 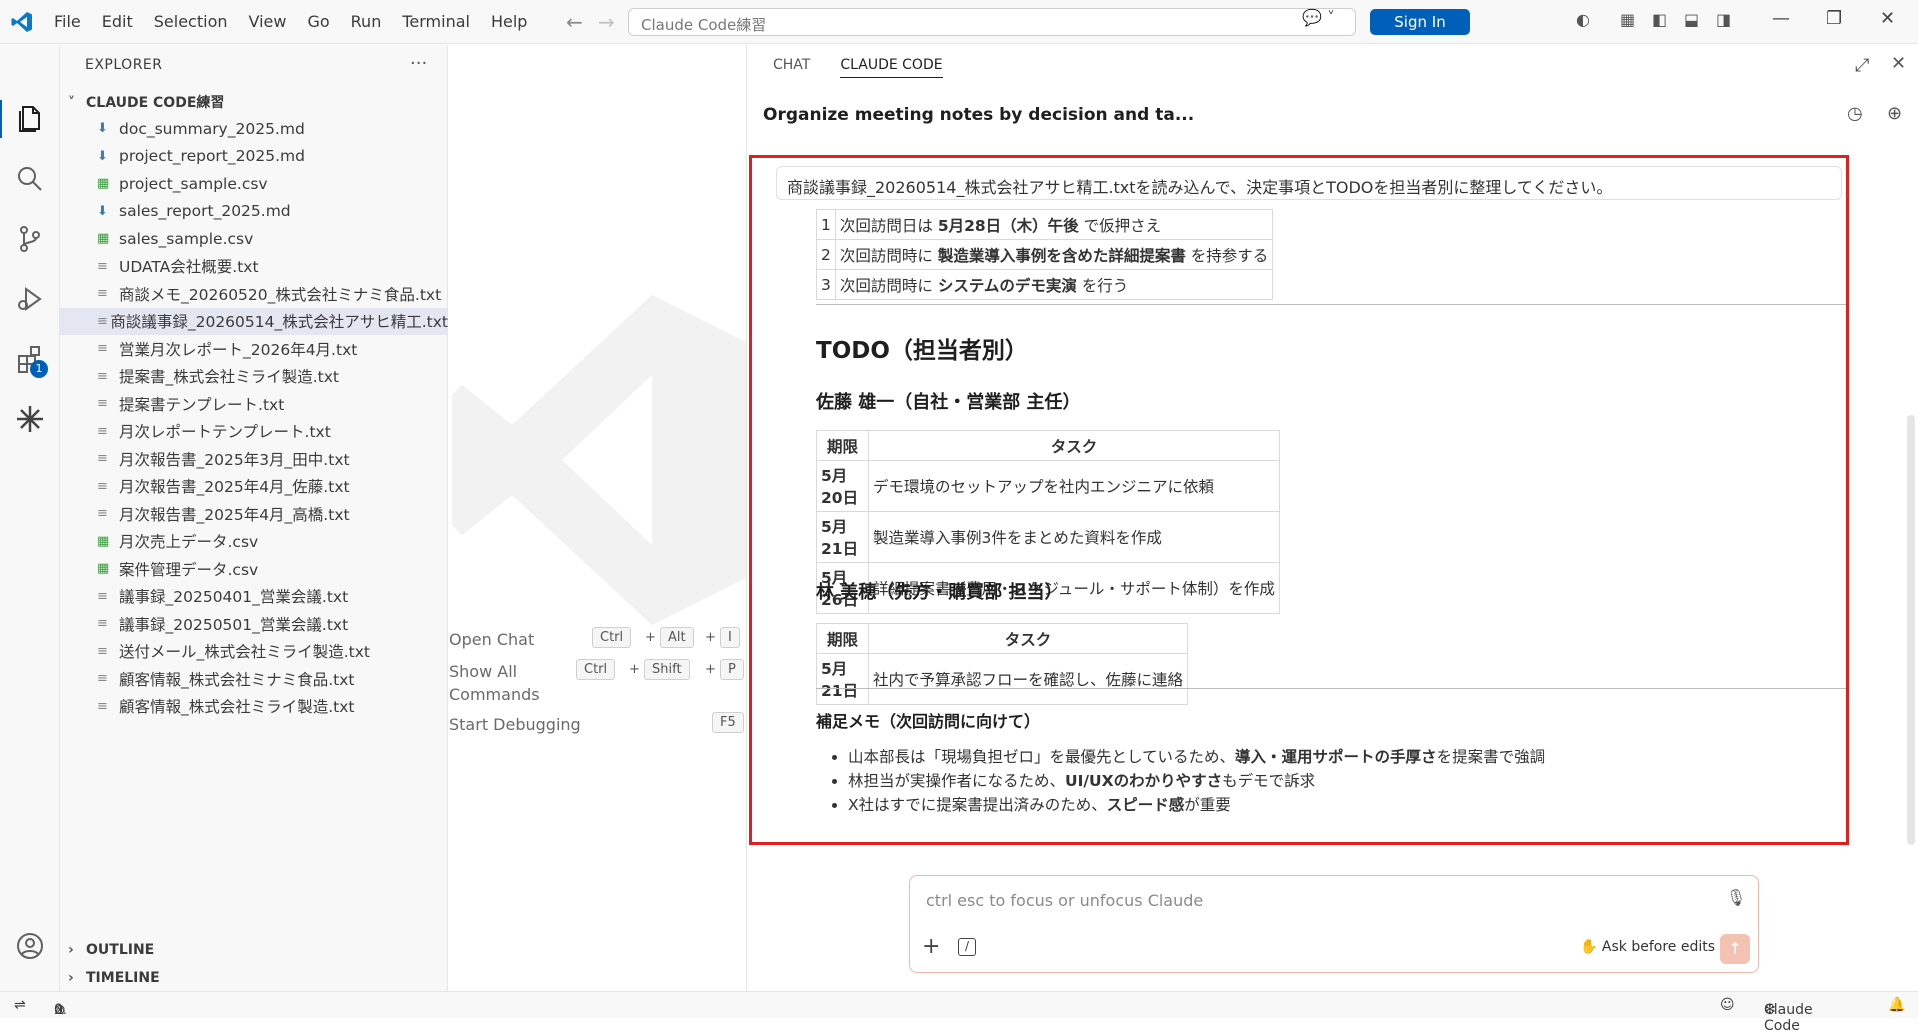 I want to click on file-item: ⬇ sales_report_2025.md, so click(x=254, y=212).